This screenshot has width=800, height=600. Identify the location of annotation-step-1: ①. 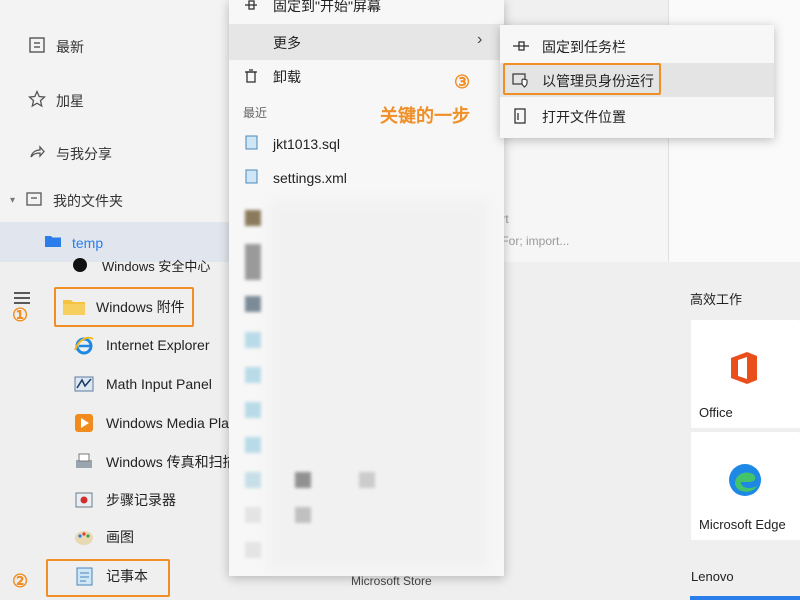
(20, 315).